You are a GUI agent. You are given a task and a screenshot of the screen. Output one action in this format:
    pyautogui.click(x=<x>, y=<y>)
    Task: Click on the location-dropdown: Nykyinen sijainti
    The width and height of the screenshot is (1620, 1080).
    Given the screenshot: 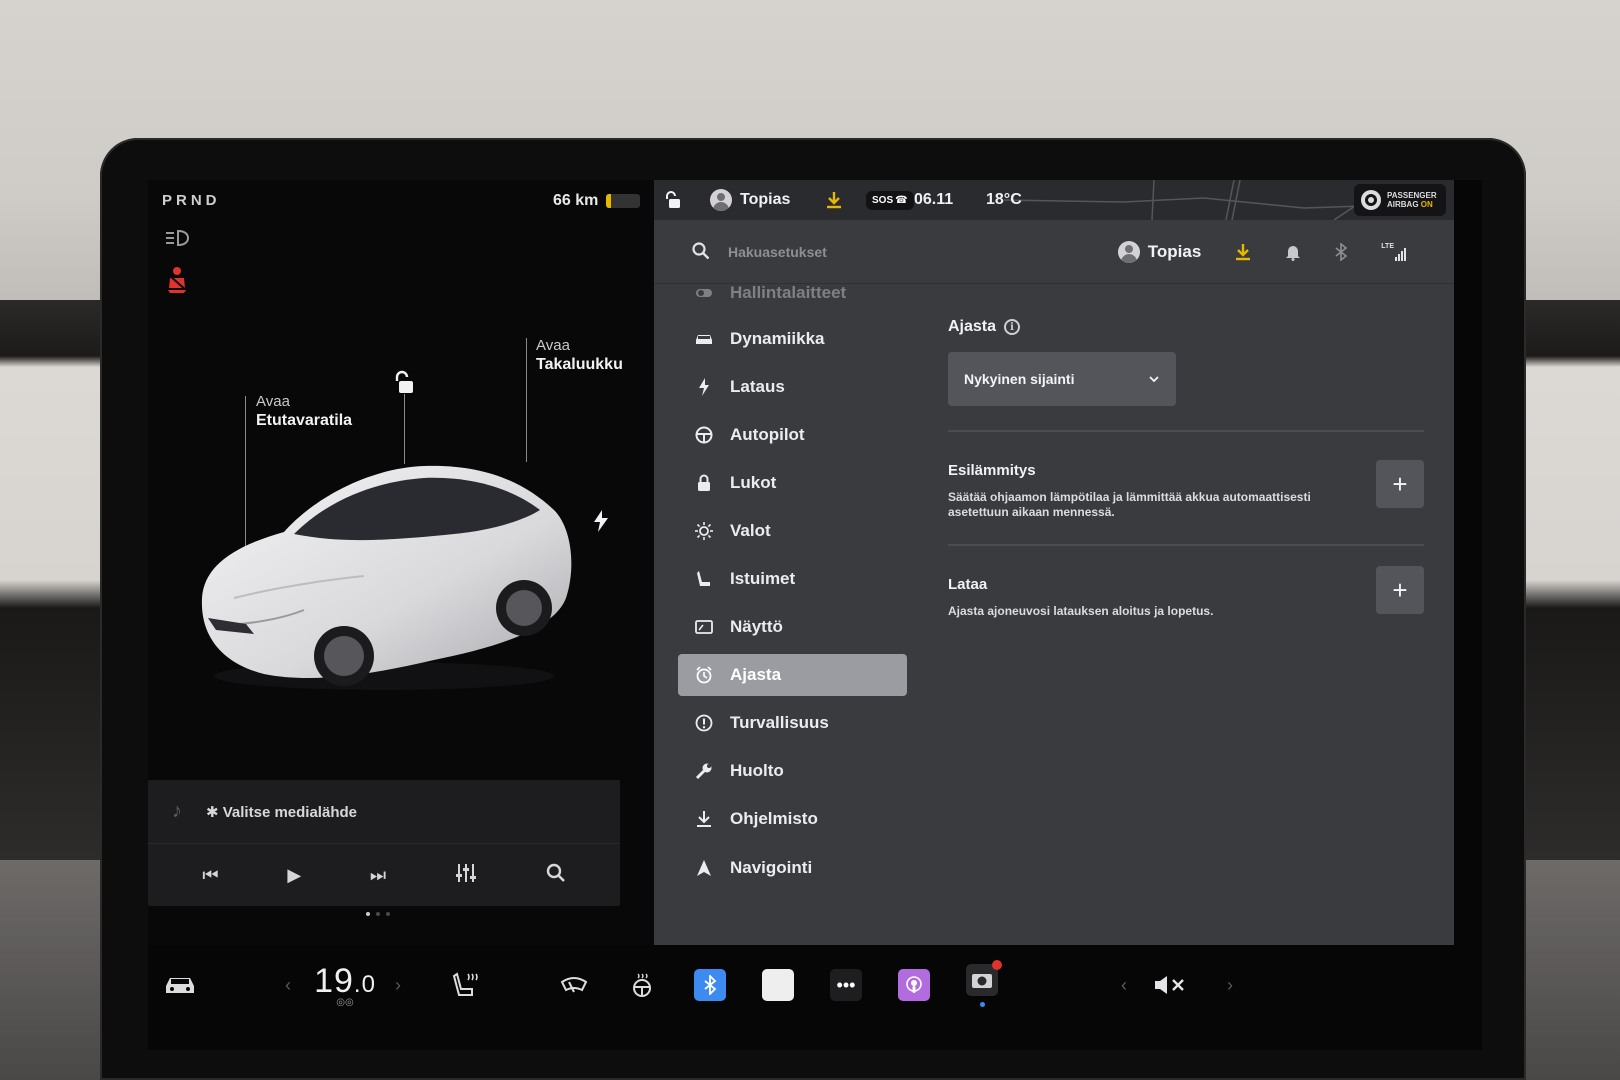 What is the action you would take?
    pyautogui.click(x=1062, y=379)
    